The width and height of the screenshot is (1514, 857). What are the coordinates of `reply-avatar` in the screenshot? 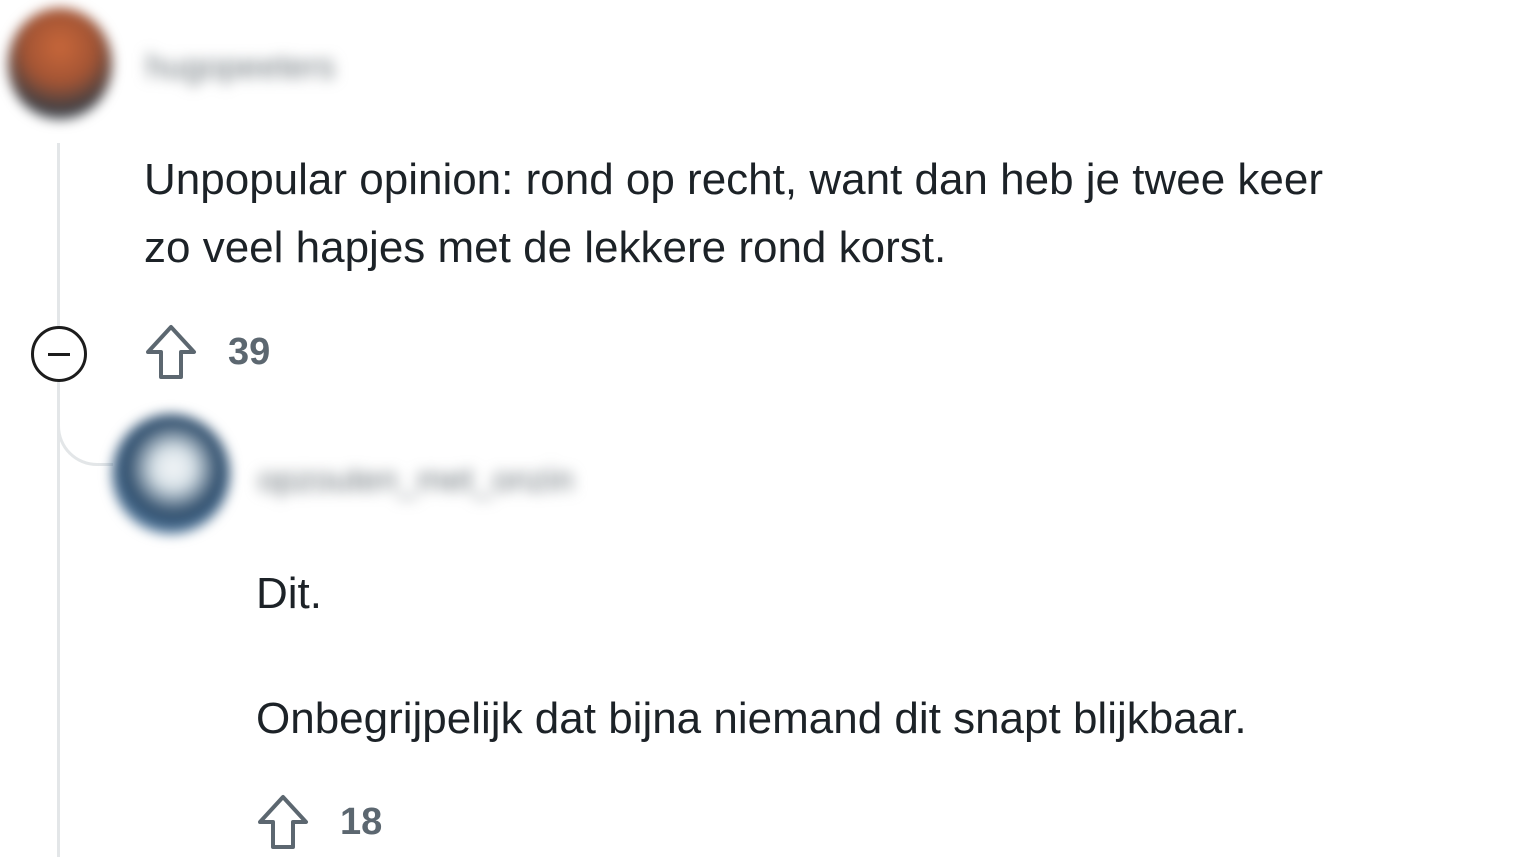 It's located at (171, 474).